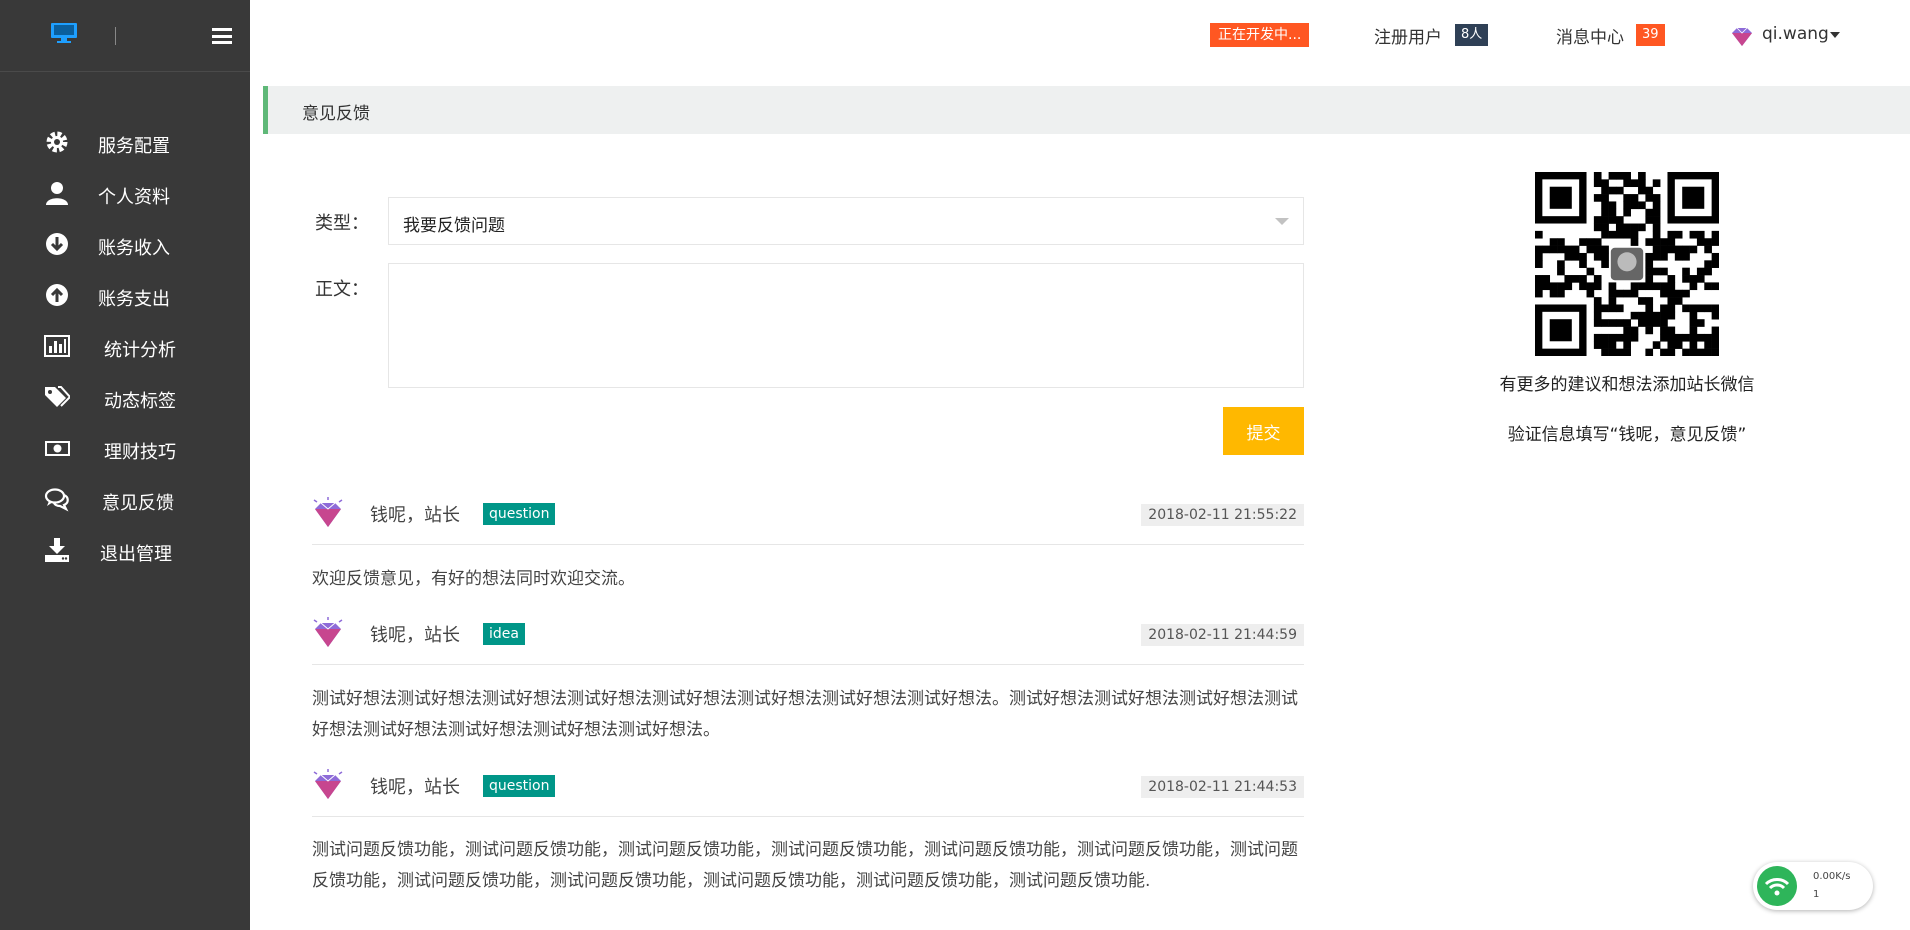 Image resolution: width=1910 pixels, height=930 pixels. Describe the element at coordinates (57, 295) in the screenshot. I see `arrow-up-circle-icon` at that location.